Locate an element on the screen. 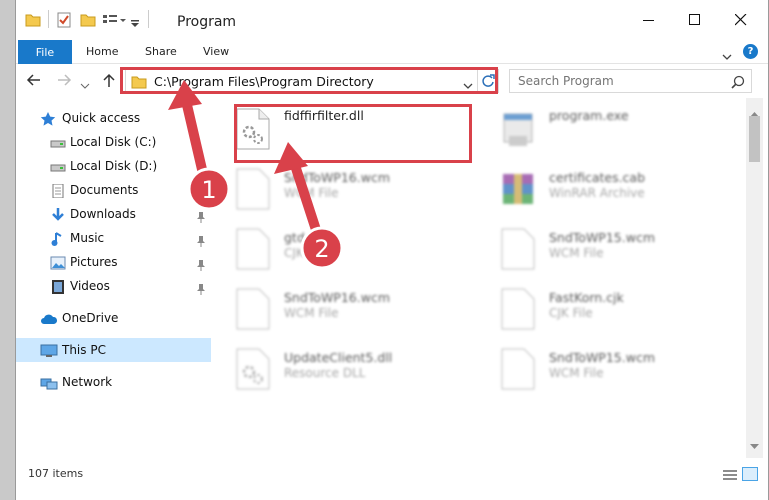  file-item-program-exe: program.exe is located at coordinates (611, 128).